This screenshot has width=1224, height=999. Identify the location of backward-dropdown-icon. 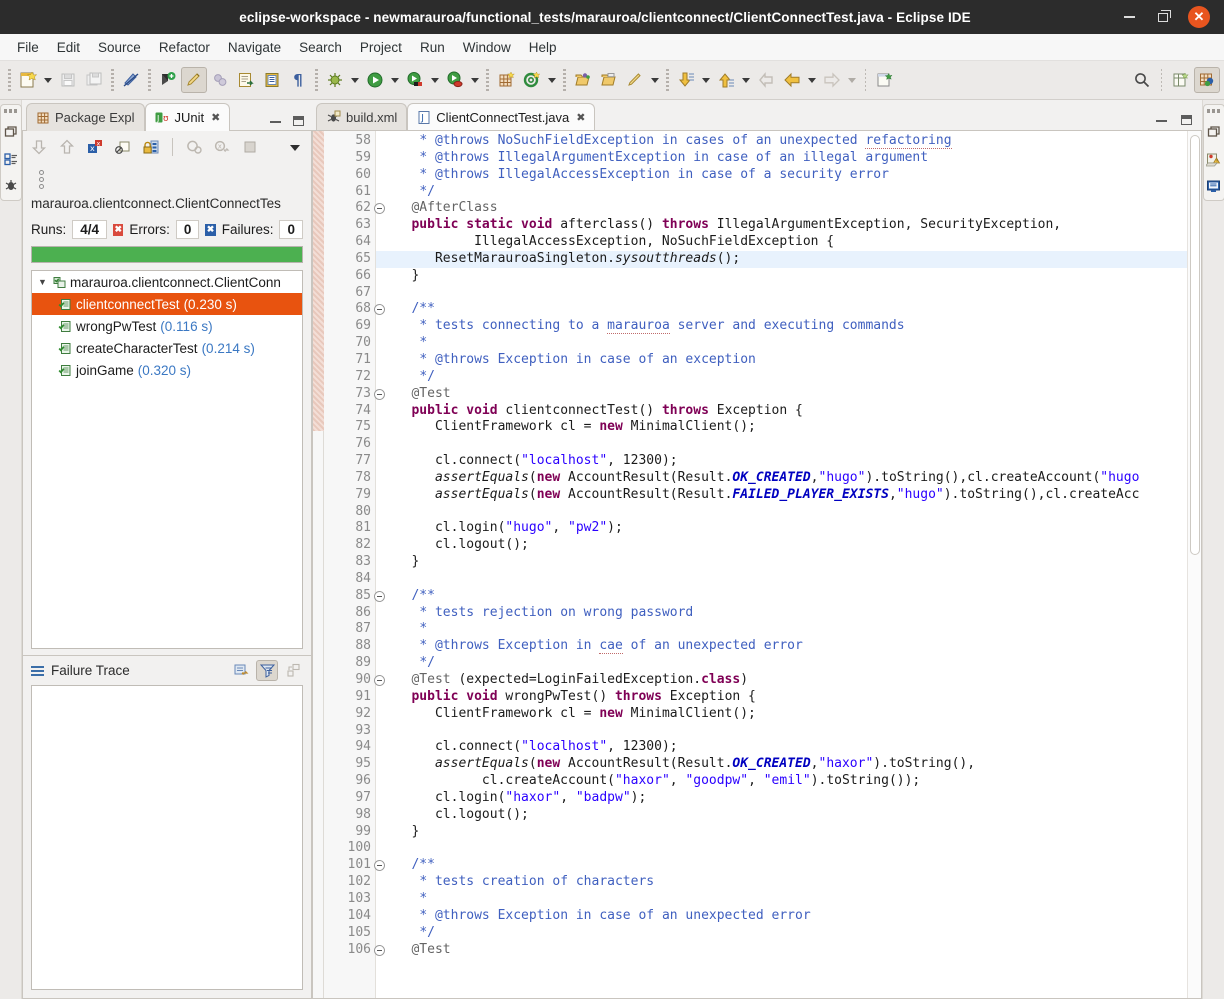
(812, 80).